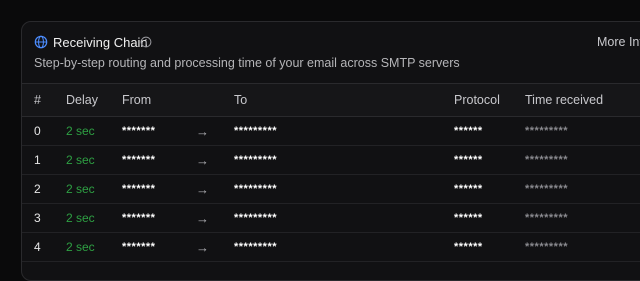 The width and height of the screenshot is (640, 281). What do you see at coordinates (582, 100) in the screenshot?
I see `column-header-time-received: Time received` at bounding box center [582, 100].